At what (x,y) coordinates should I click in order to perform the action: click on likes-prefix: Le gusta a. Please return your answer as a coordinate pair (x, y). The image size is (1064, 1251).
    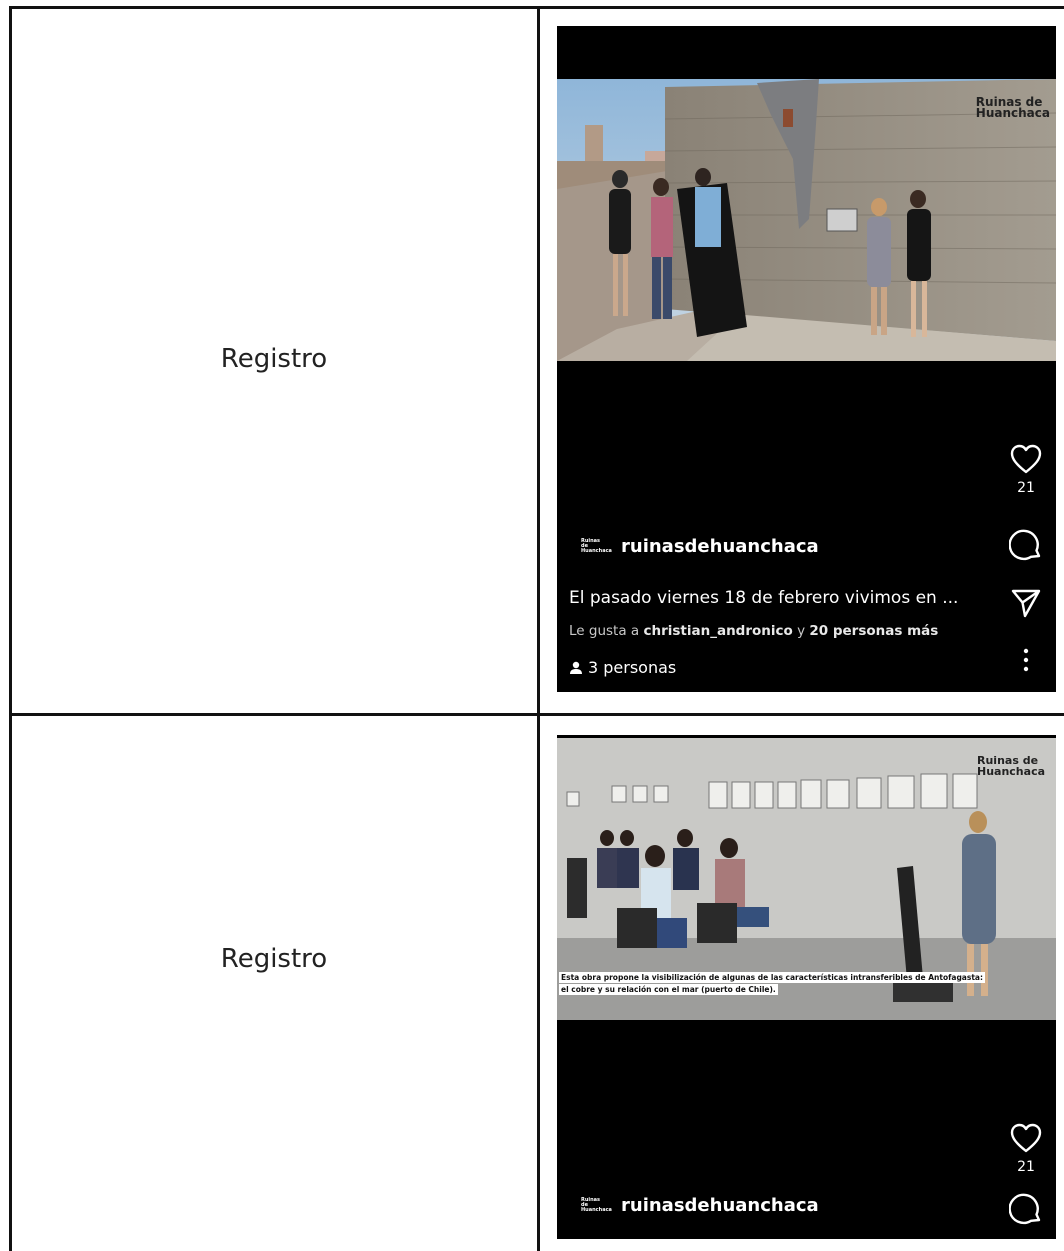
    Looking at the image, I should click on (606, 631).